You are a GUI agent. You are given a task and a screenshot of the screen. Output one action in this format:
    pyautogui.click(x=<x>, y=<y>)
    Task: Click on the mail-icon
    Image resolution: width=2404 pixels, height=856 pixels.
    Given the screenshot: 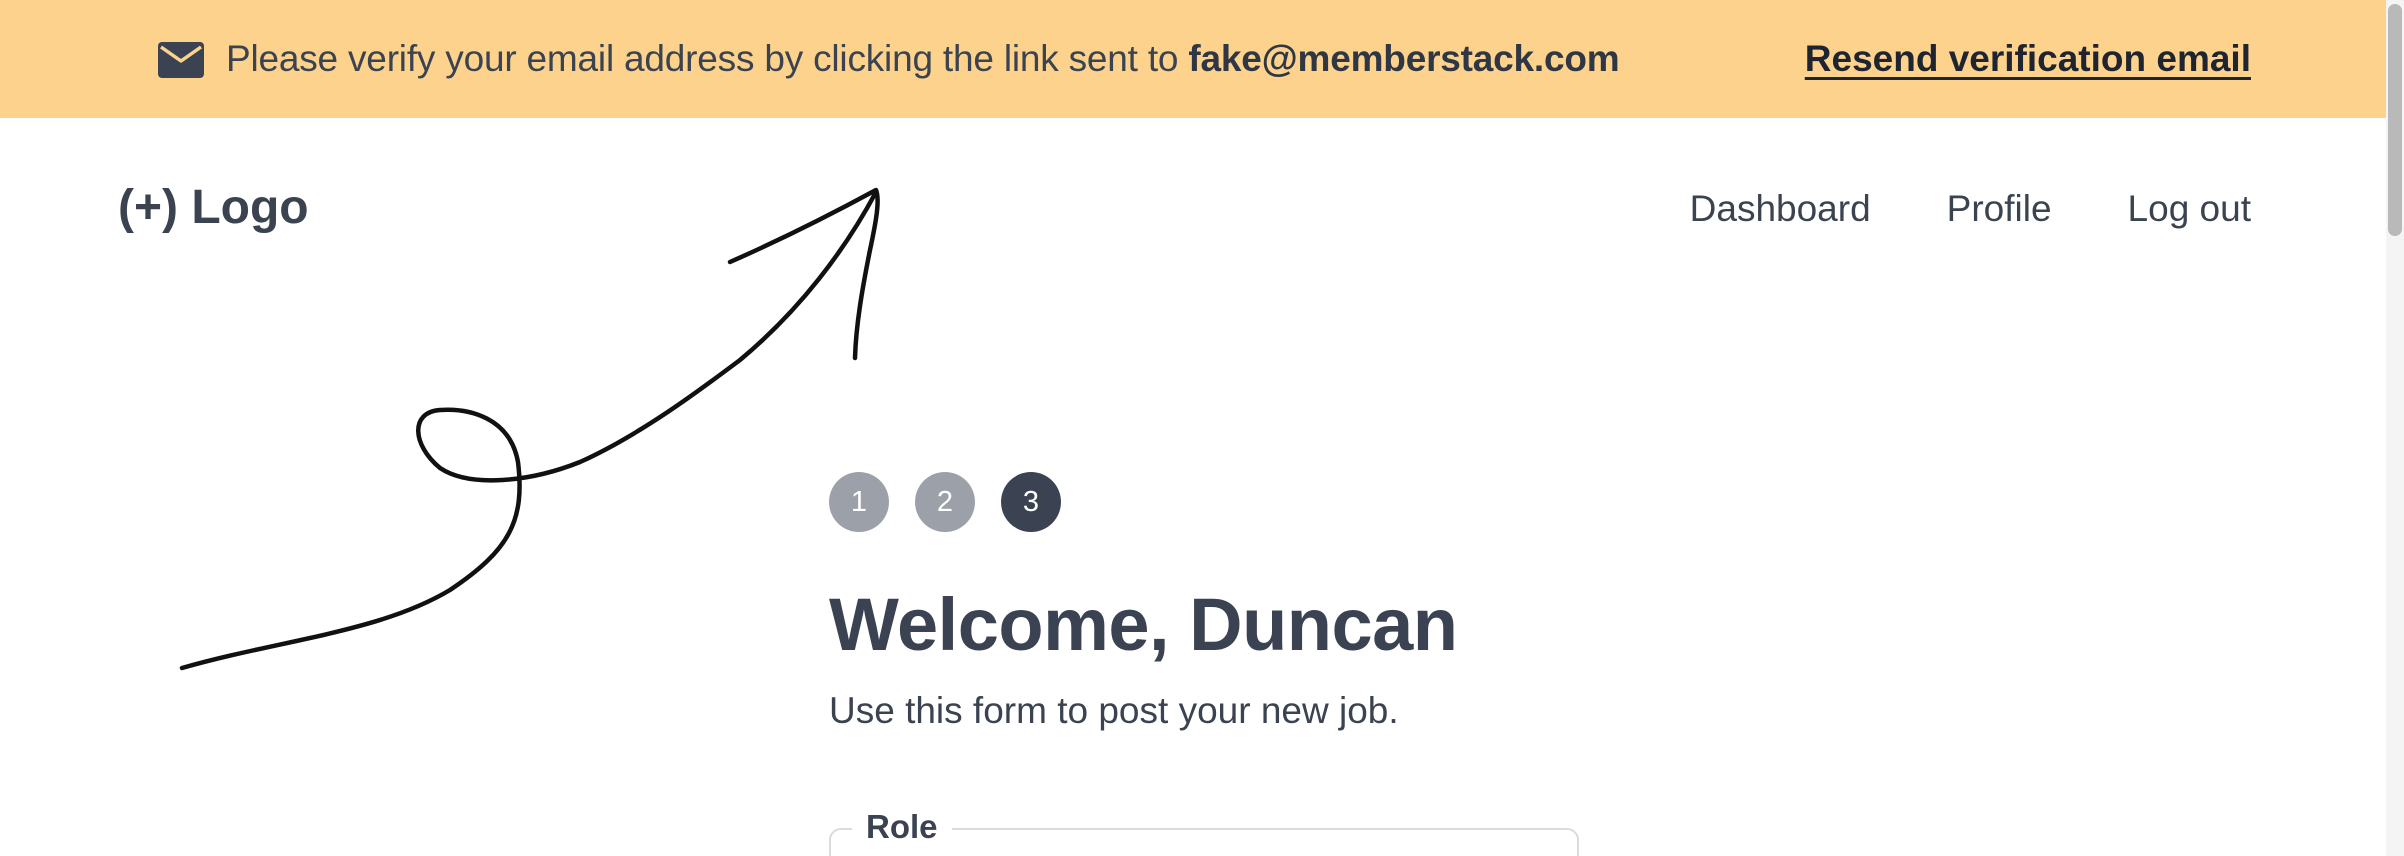 What is the action you would take?
    pyautogui.click(x=181, y=60)
    